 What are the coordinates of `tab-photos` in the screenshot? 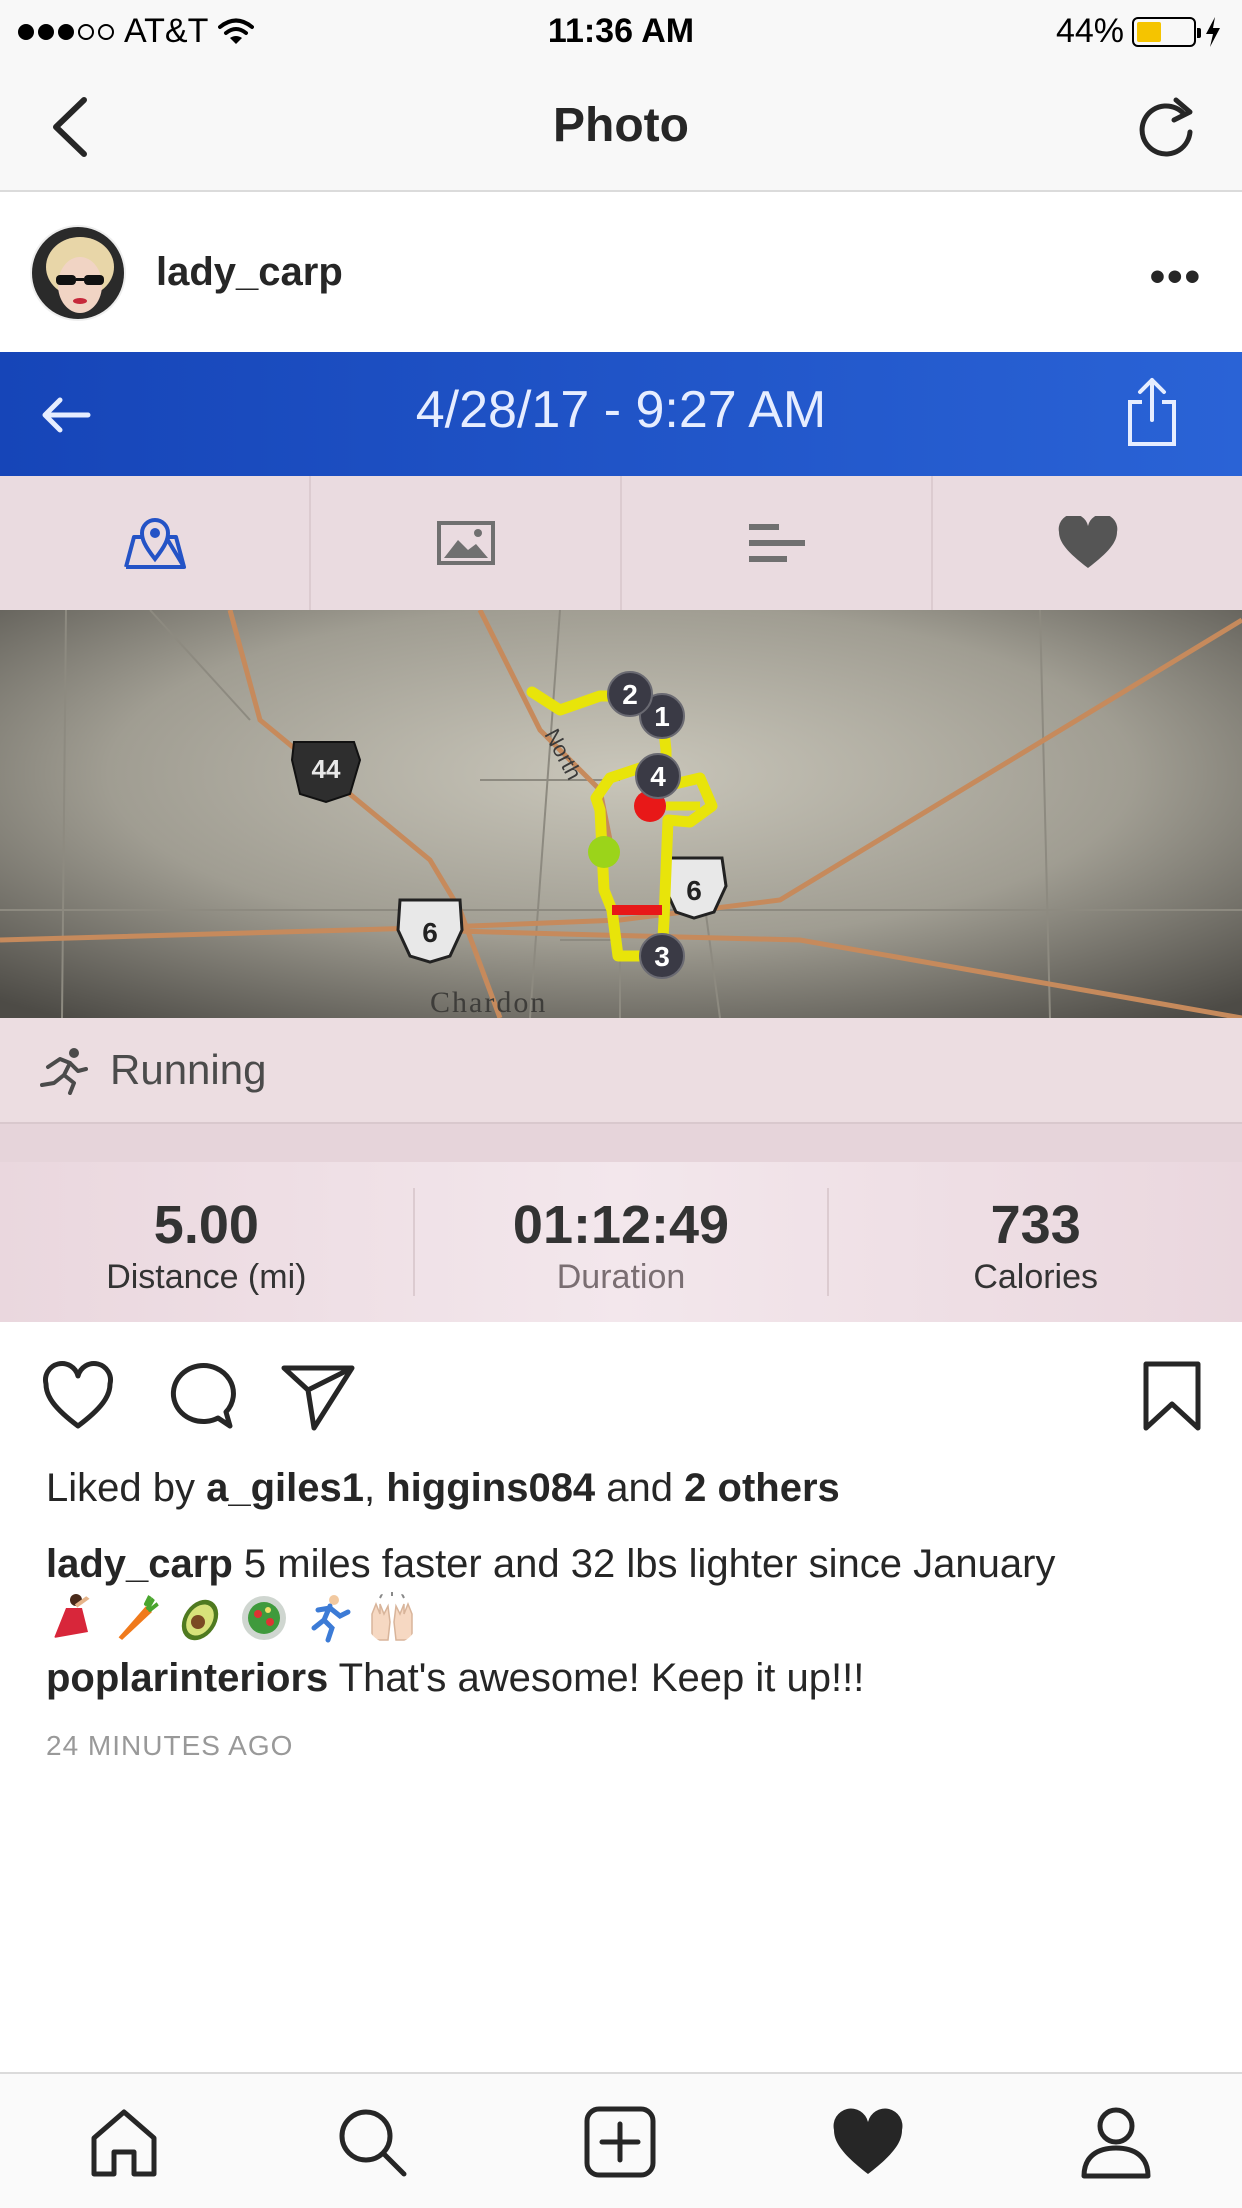 It's located at (466, 543).